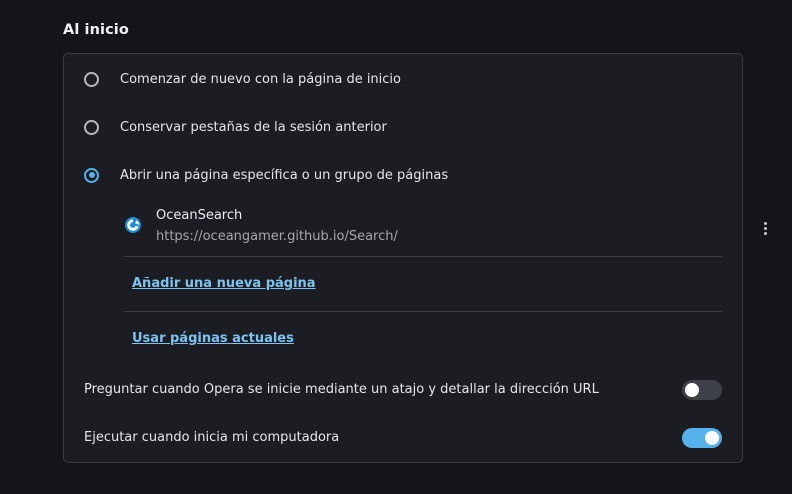 The height and width of the screenshot is (494, 792). I want to click on radio-option-label: Conservar pestañas de la sesión anterior, so click(253, 127).